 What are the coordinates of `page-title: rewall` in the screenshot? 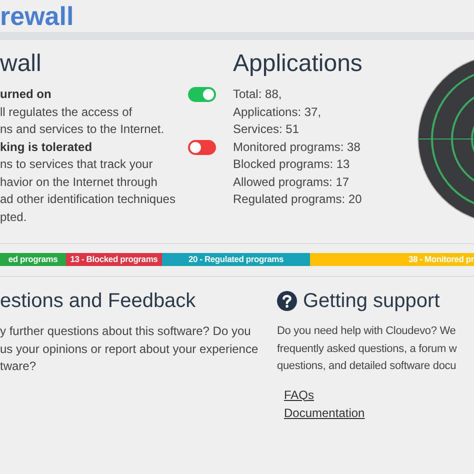 It's located at (37, 16).